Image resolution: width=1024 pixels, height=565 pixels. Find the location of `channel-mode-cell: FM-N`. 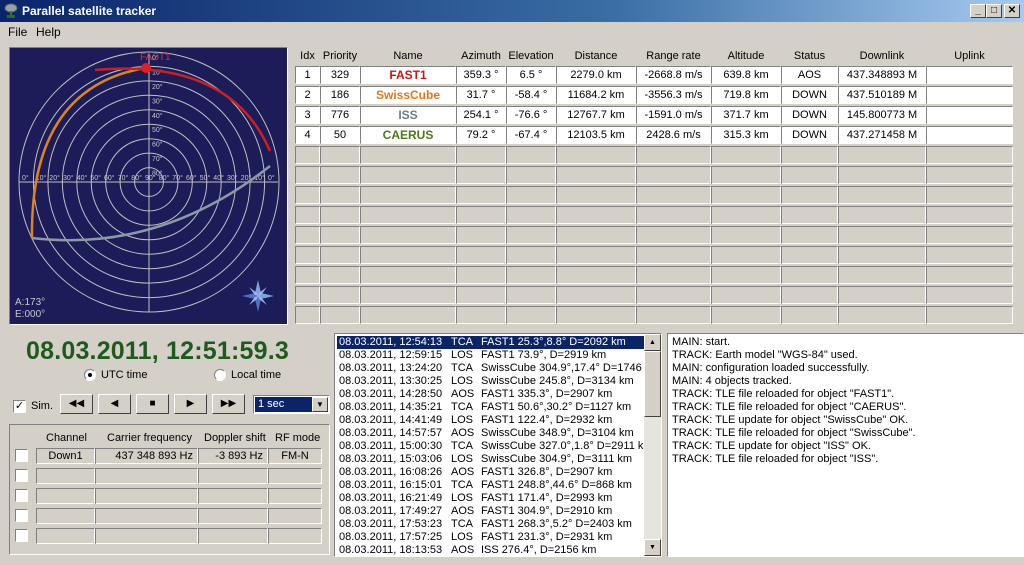

channel-mode-cell: FM-N is located at coordinates (295, 456).